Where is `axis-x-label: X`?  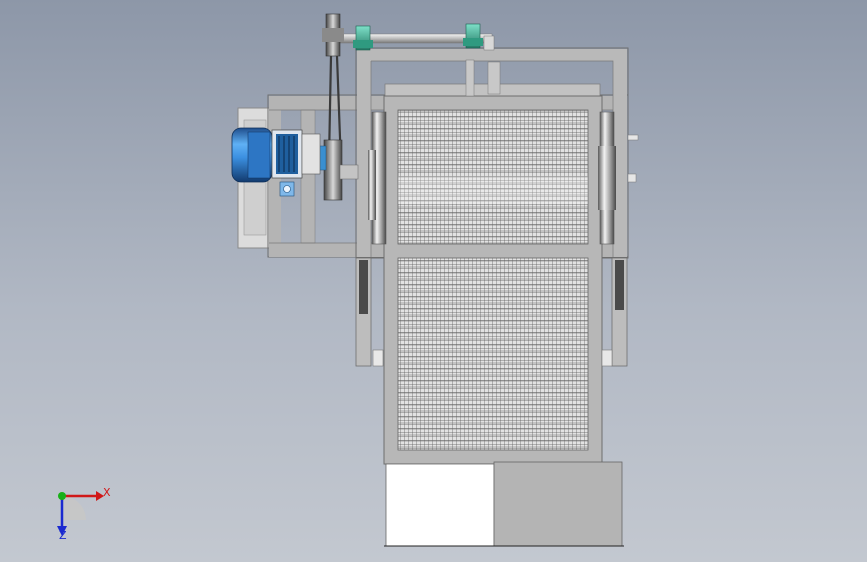
axis-x-label: X is located at coordinates (107, 492).